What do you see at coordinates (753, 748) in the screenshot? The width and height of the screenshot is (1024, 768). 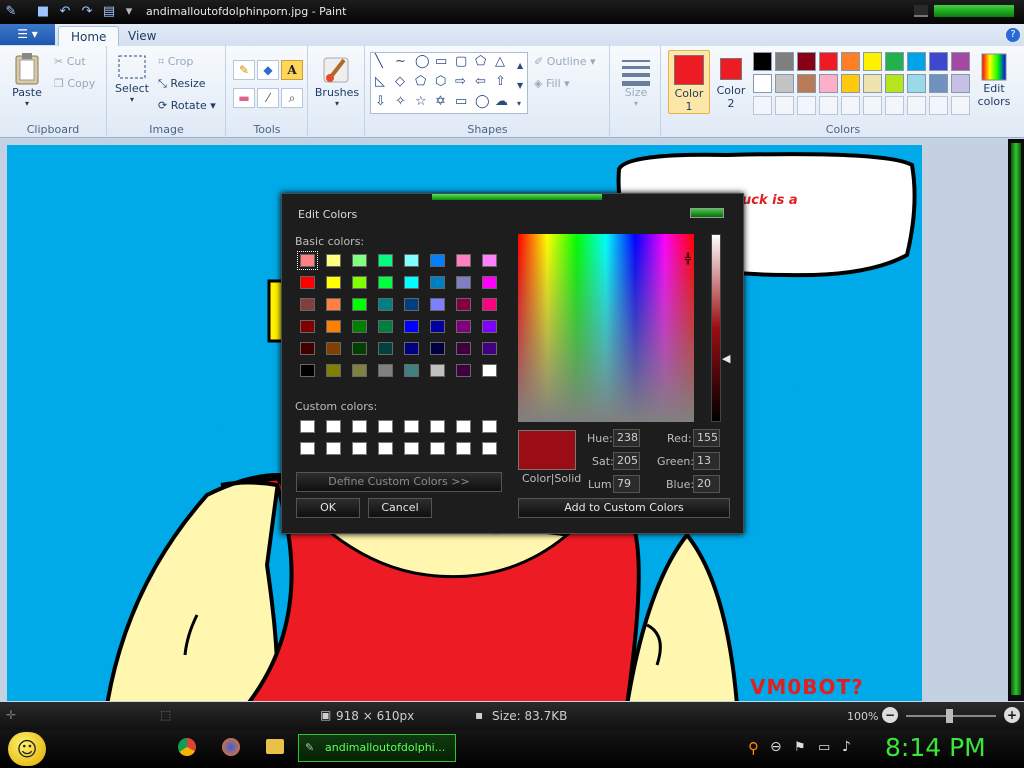 I see `search-icon: ⚲` at bounding box center [753, 748].